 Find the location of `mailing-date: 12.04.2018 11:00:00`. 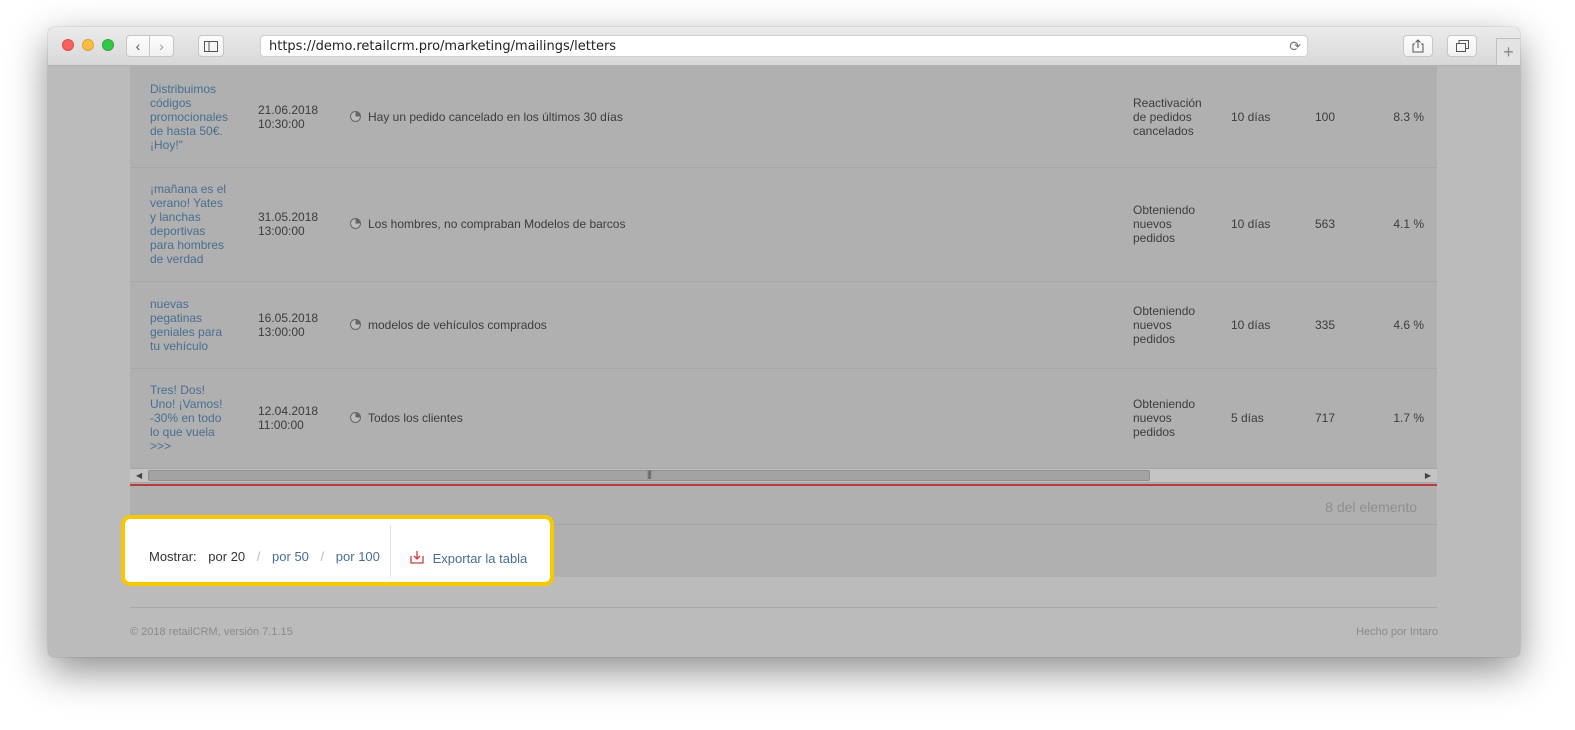

mailing-date: 12.04.2018 11:00:00 is located at coordinates (298, 418).